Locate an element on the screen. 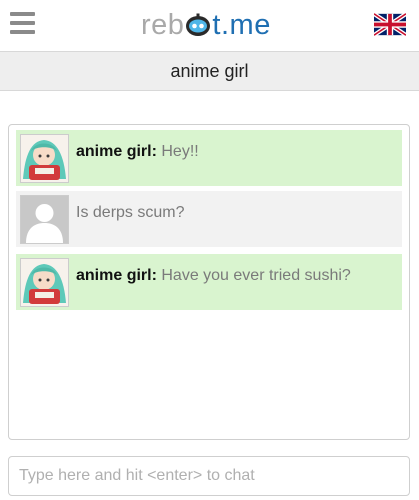  chat-title-bar: anime girl is located at coordinates (209, 71).